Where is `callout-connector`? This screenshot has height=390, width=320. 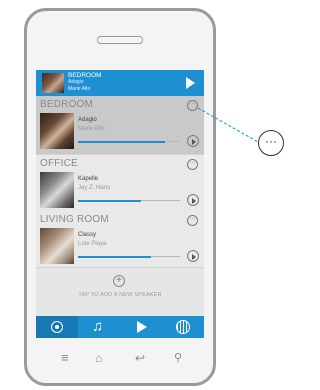 callout-connector is located at coordinates (228, 125).